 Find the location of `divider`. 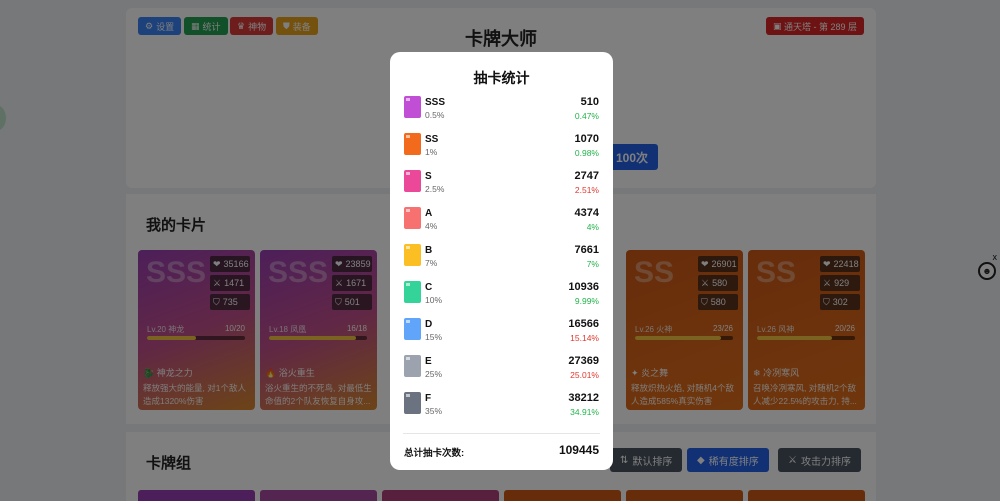

divider is located at coordinates (501, 433).